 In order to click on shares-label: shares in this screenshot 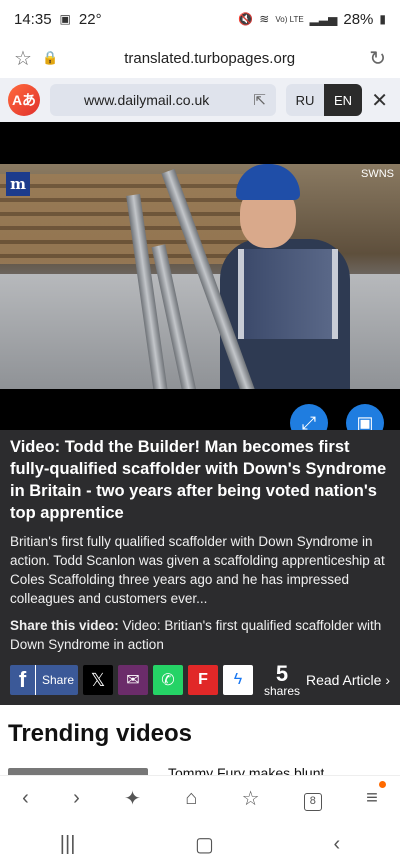, I will do `click(282, 691)`.